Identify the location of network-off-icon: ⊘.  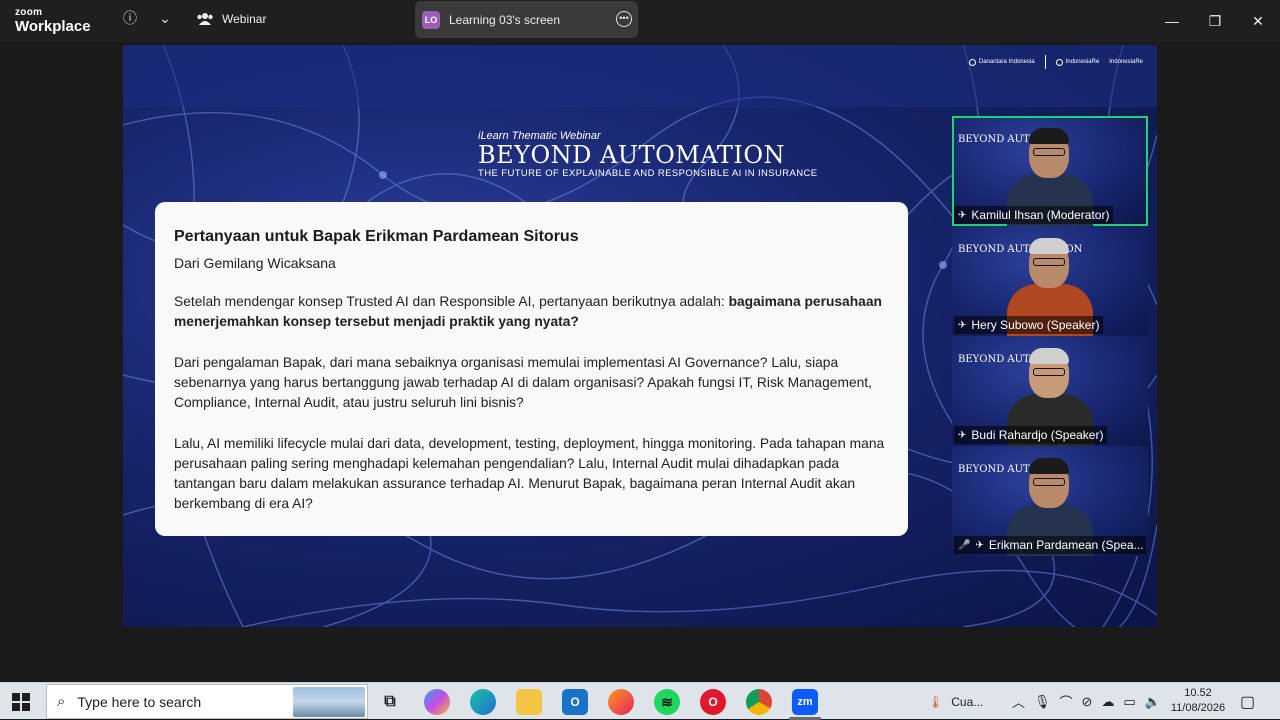
(1087, 702).